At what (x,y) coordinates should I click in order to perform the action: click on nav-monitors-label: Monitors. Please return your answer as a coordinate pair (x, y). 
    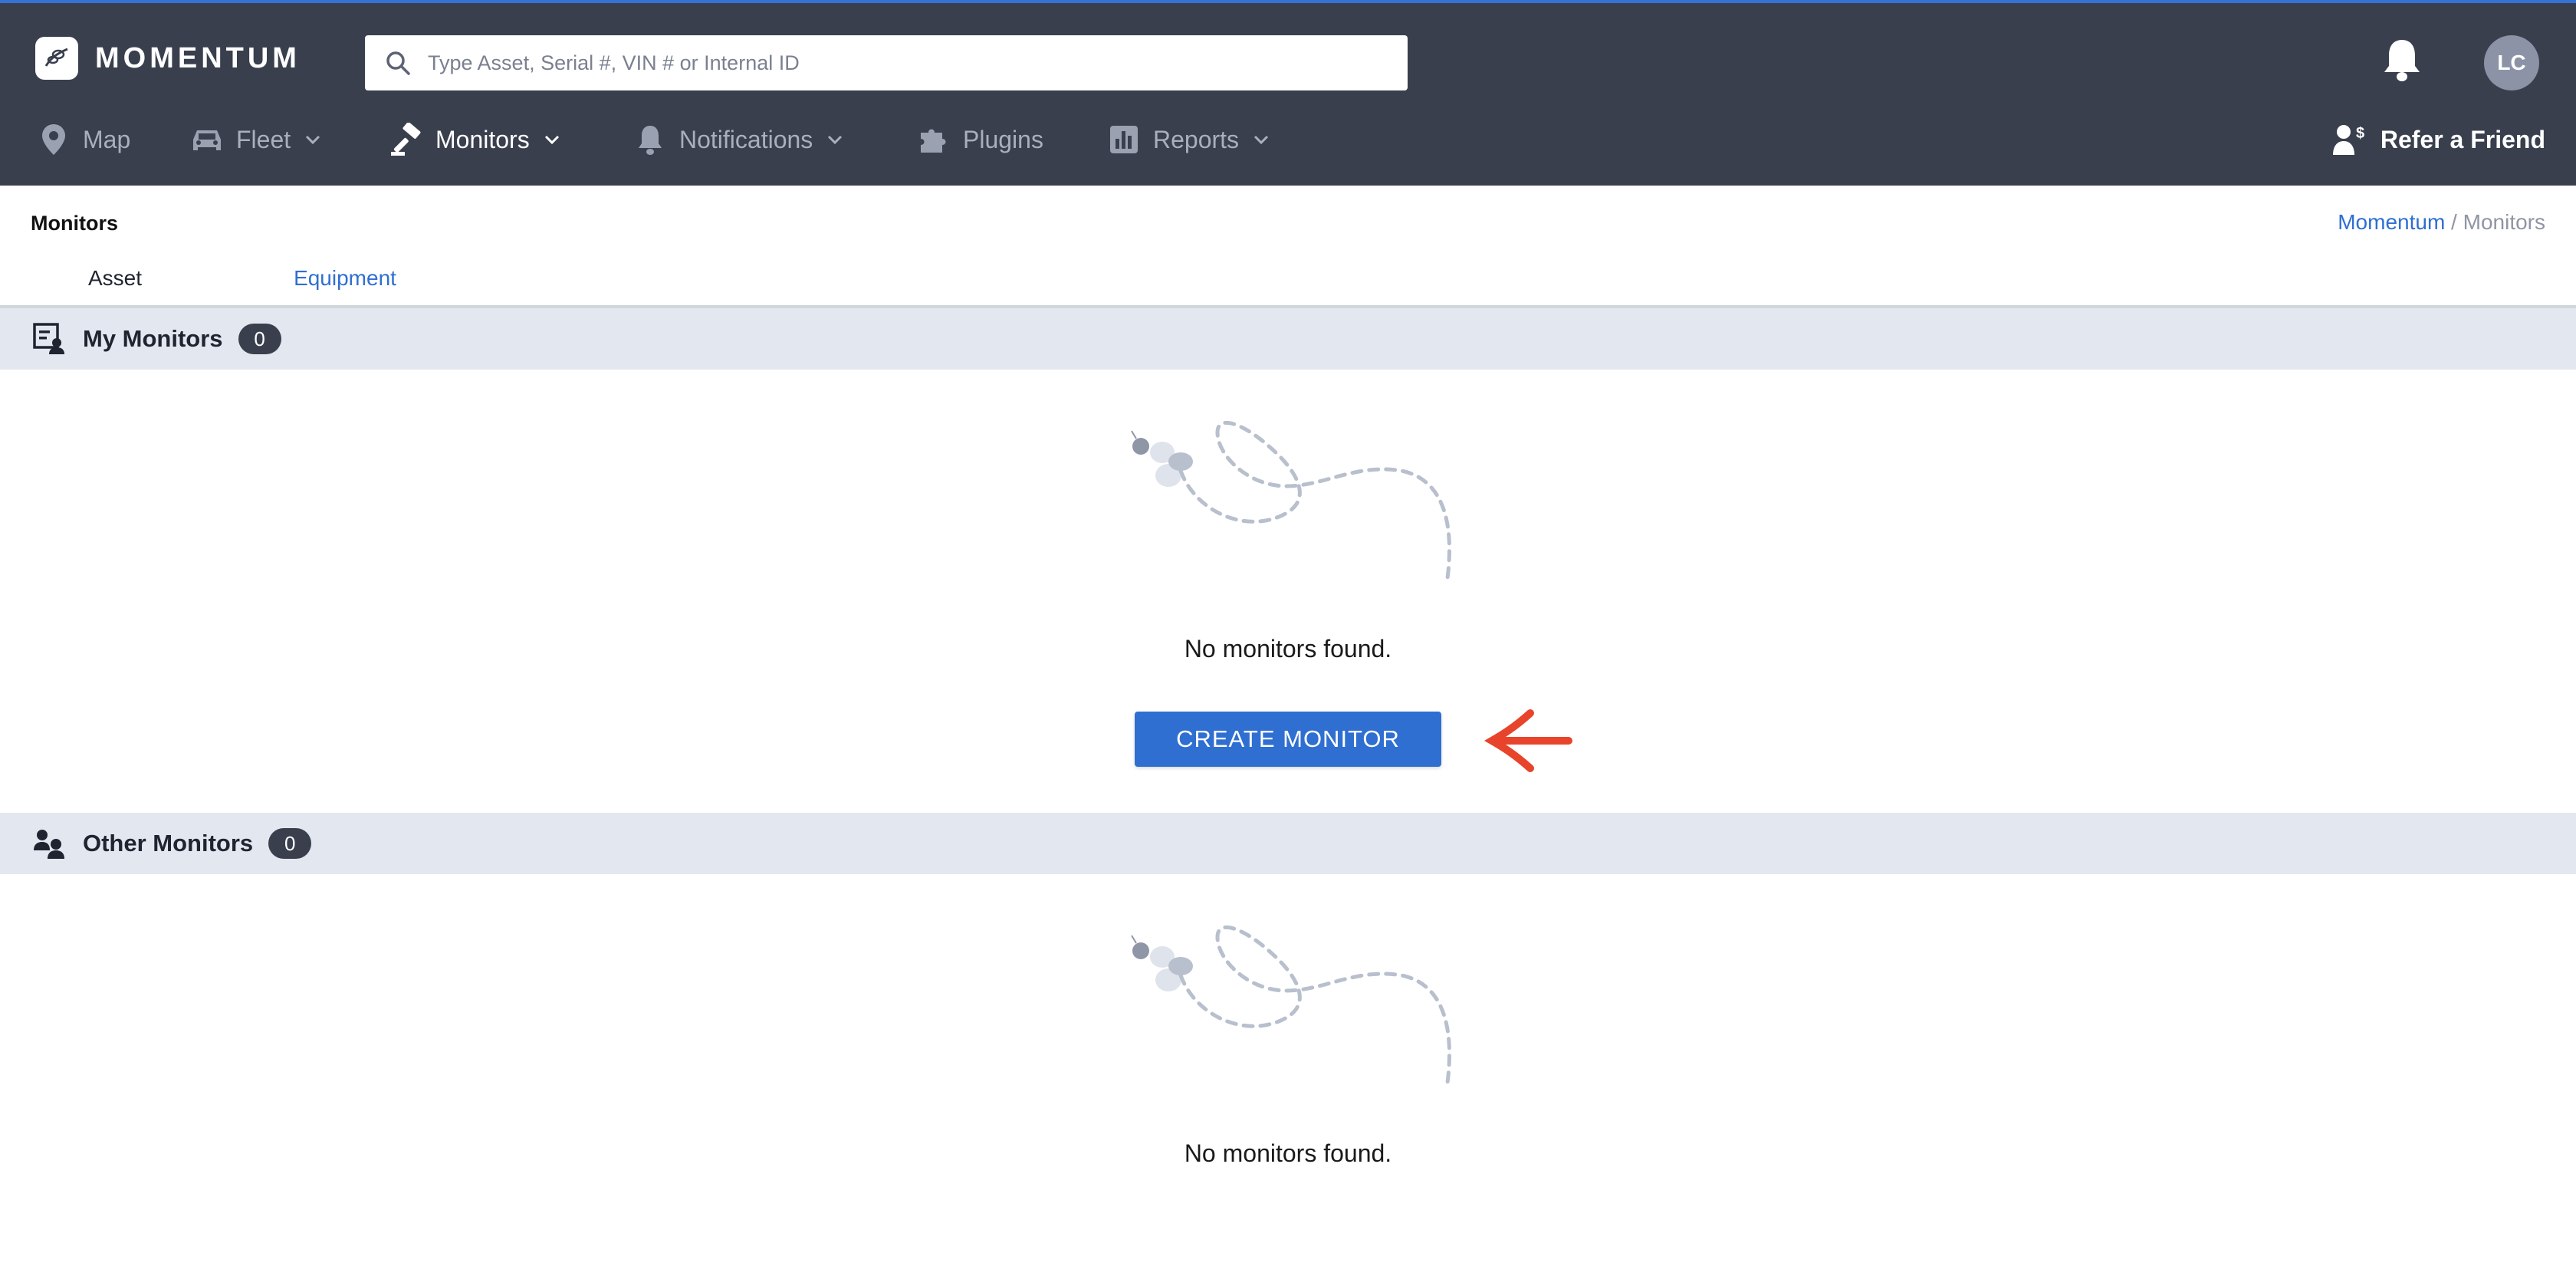
    Looking at the image, I should click on (482, 139).